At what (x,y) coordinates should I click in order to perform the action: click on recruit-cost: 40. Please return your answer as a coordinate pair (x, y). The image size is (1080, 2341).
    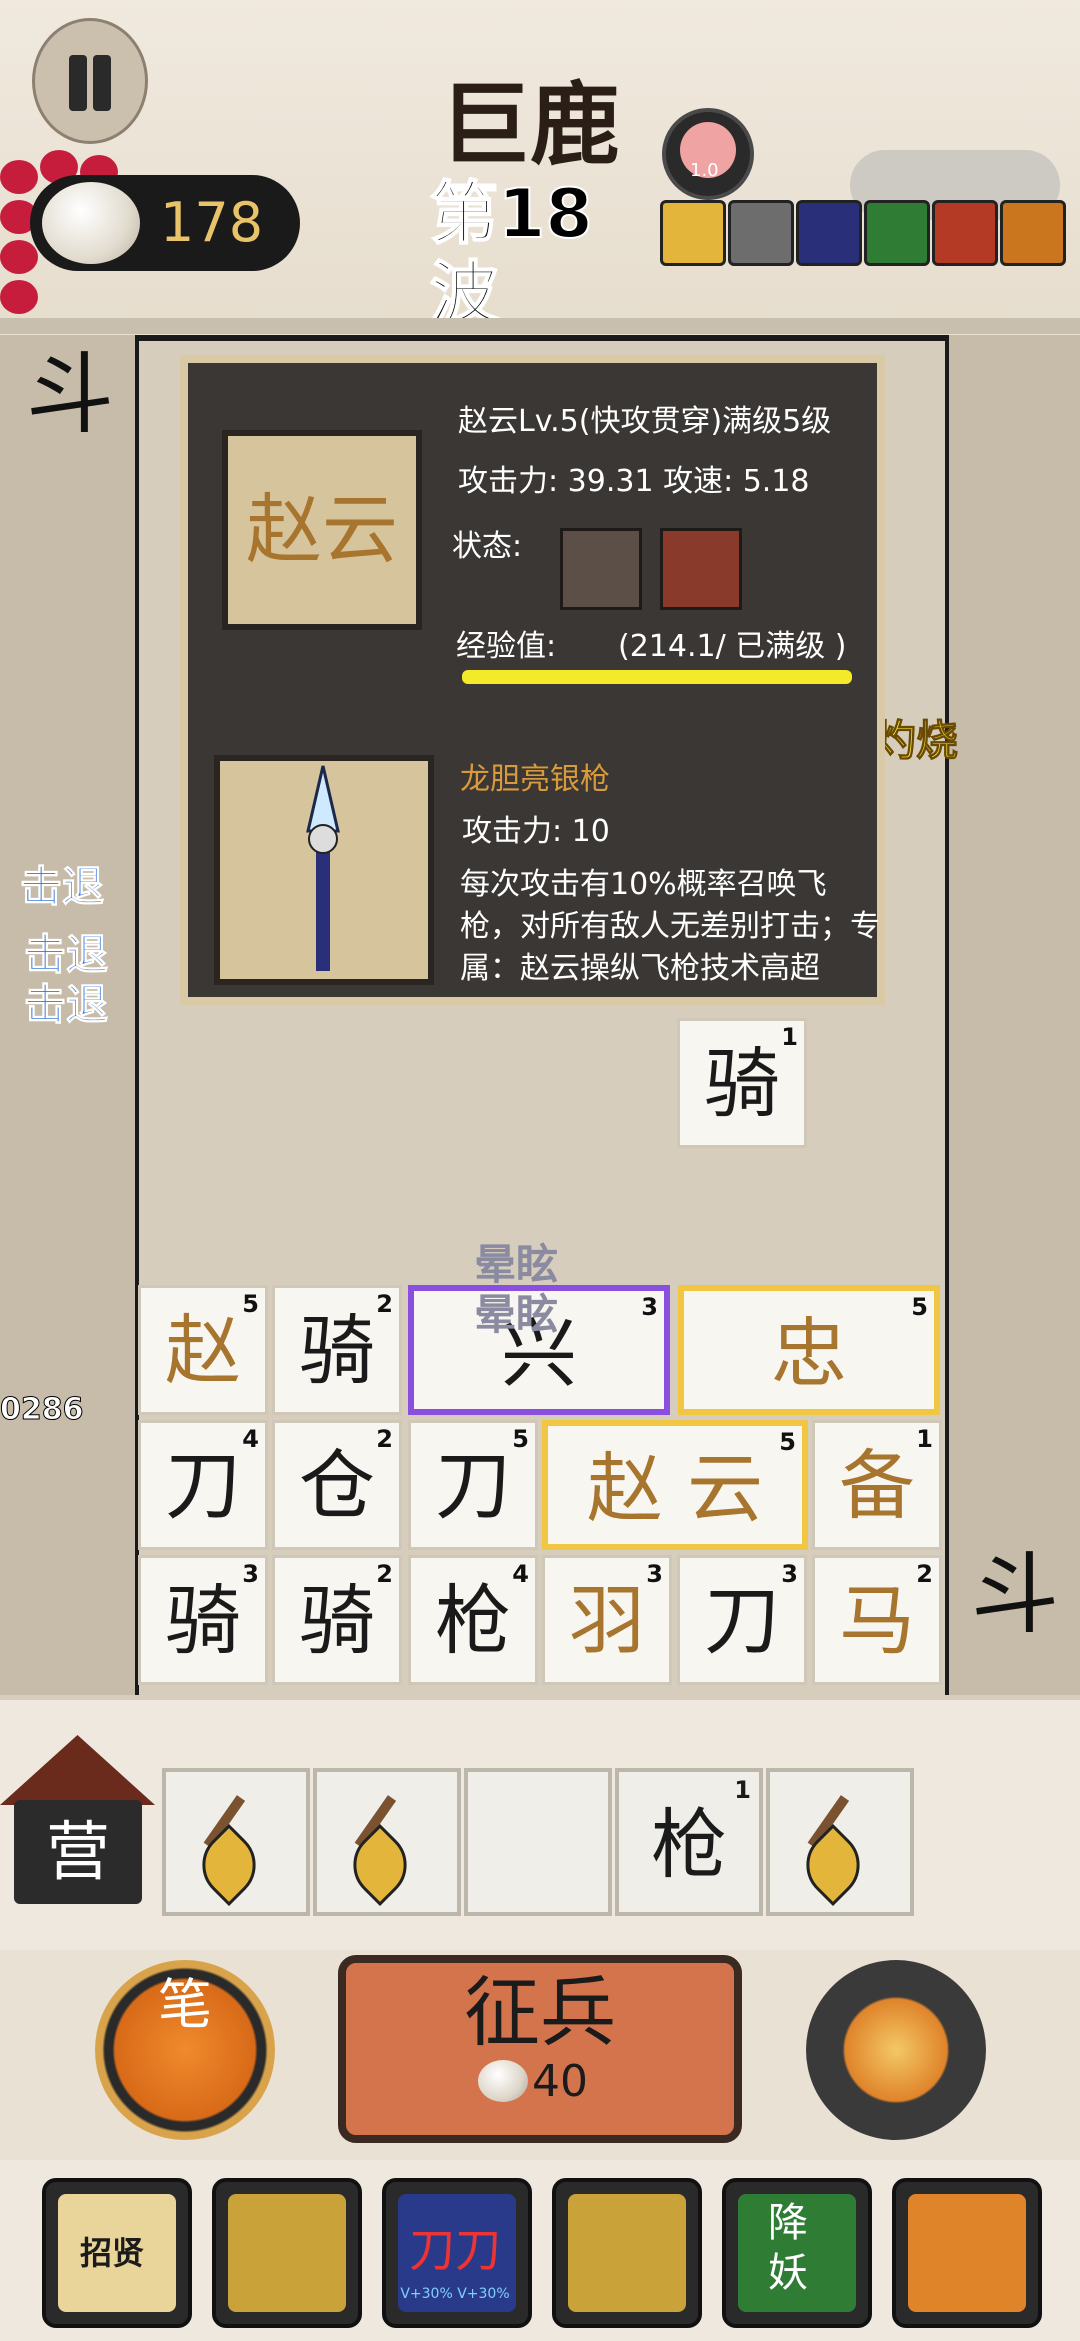
    Looking at the image, I should click on (560, 2081).